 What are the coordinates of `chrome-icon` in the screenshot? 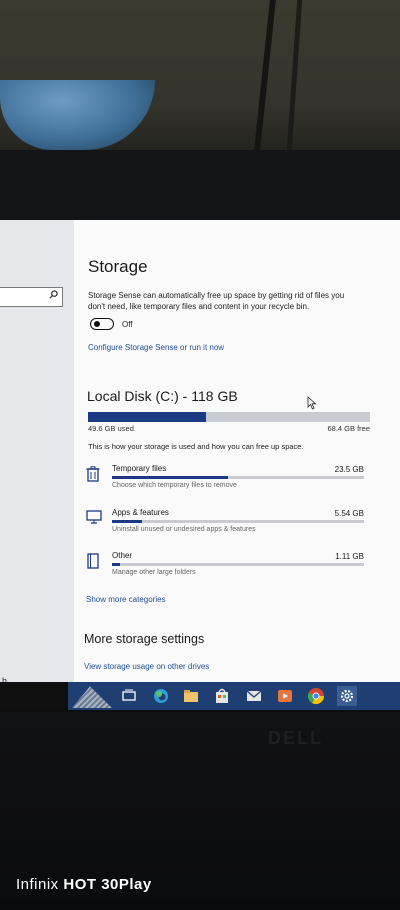 It's located at (316, 696).